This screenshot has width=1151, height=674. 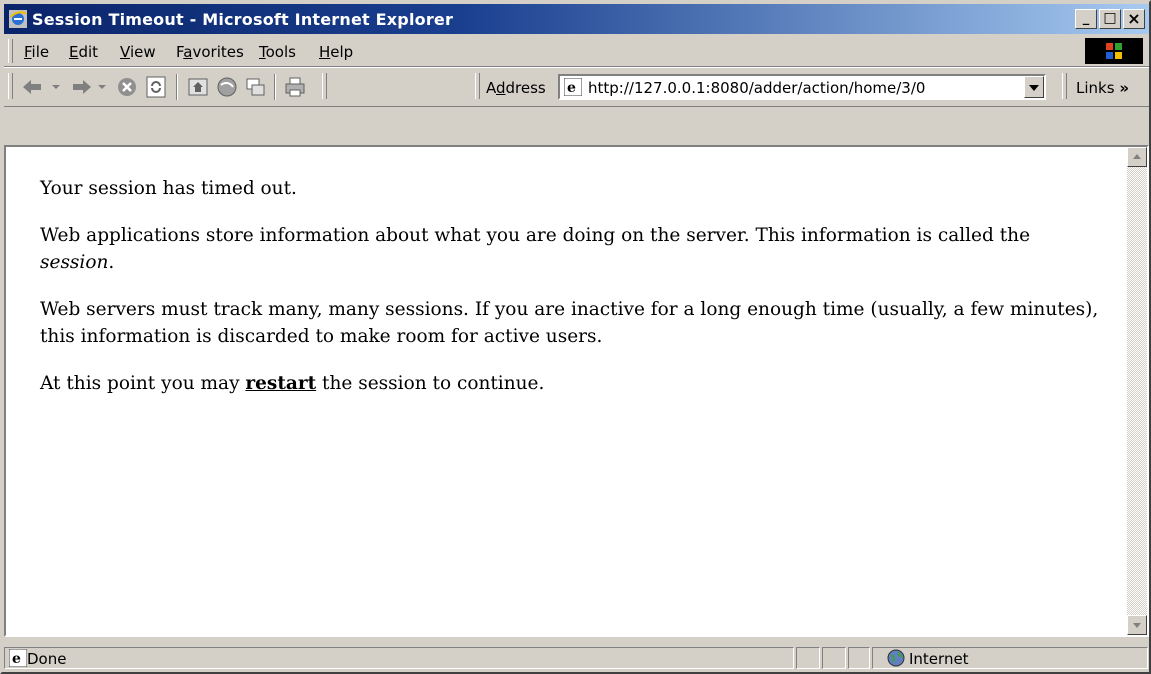 What do you see at coordinates (1010, 658) in the screenshot?
I see `zone-pane: Internet` at bounding box center [1010, 658].